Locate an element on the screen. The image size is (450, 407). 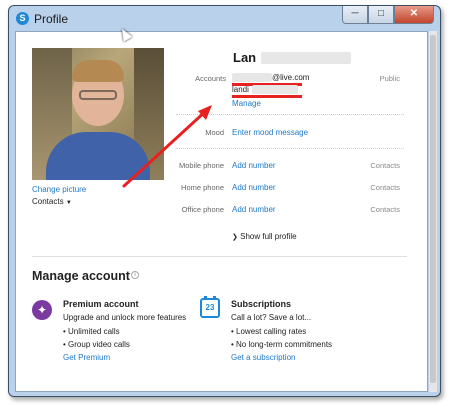
info-icon: i is located at coordinates (135, 275).